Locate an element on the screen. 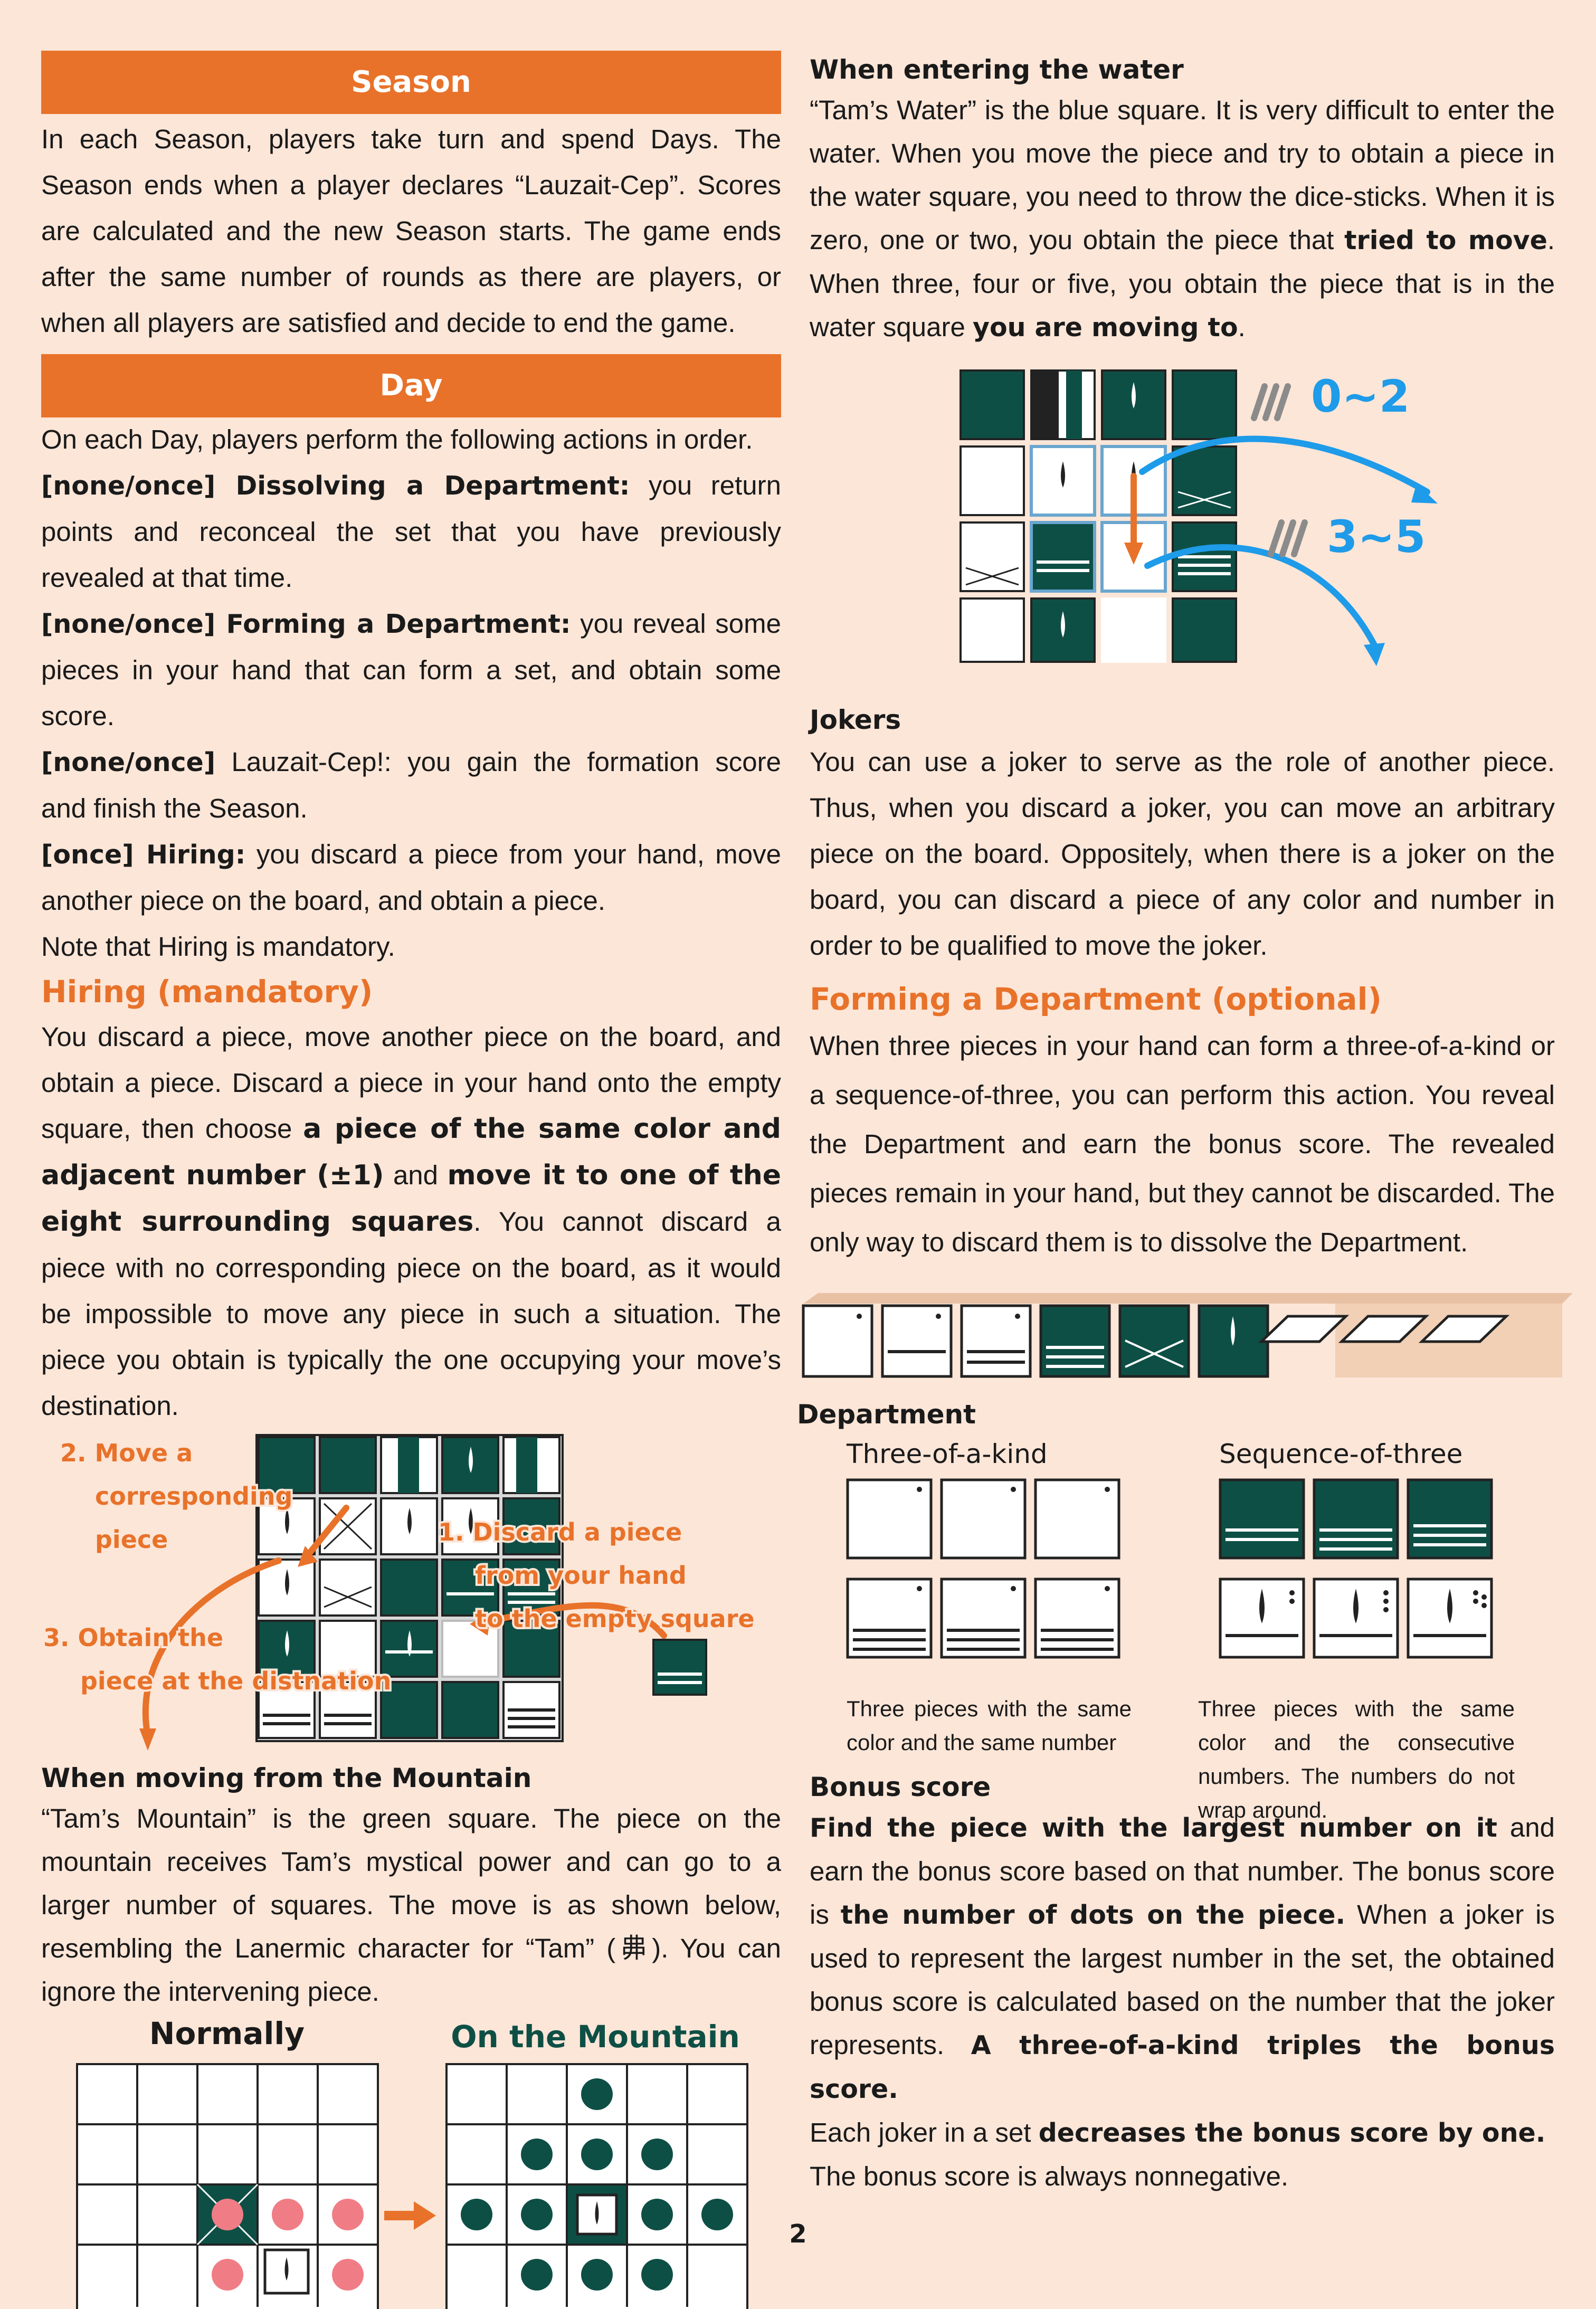 The width and height of the screenshot is (1596, 2309). day-banner: Day is located at coordinates (411, 385).